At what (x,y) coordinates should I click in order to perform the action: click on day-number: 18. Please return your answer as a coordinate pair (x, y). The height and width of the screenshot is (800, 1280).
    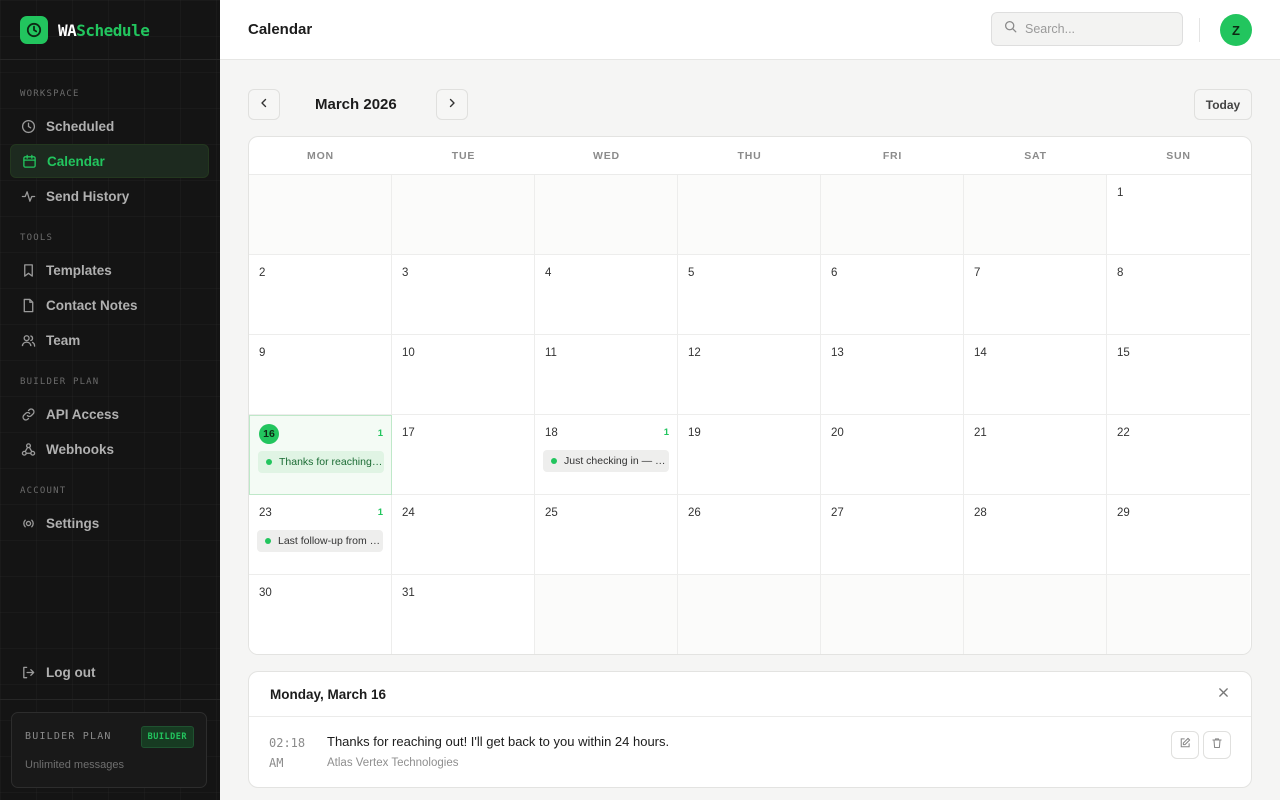
    Looking at the image, I should click on (551, 433).